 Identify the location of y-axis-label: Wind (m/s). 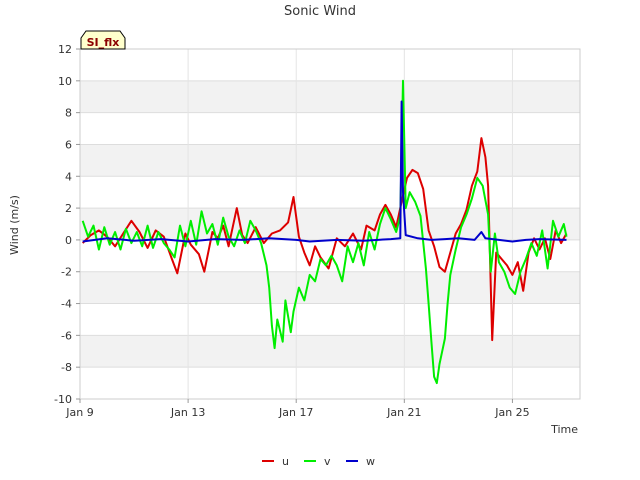
(14, 225).